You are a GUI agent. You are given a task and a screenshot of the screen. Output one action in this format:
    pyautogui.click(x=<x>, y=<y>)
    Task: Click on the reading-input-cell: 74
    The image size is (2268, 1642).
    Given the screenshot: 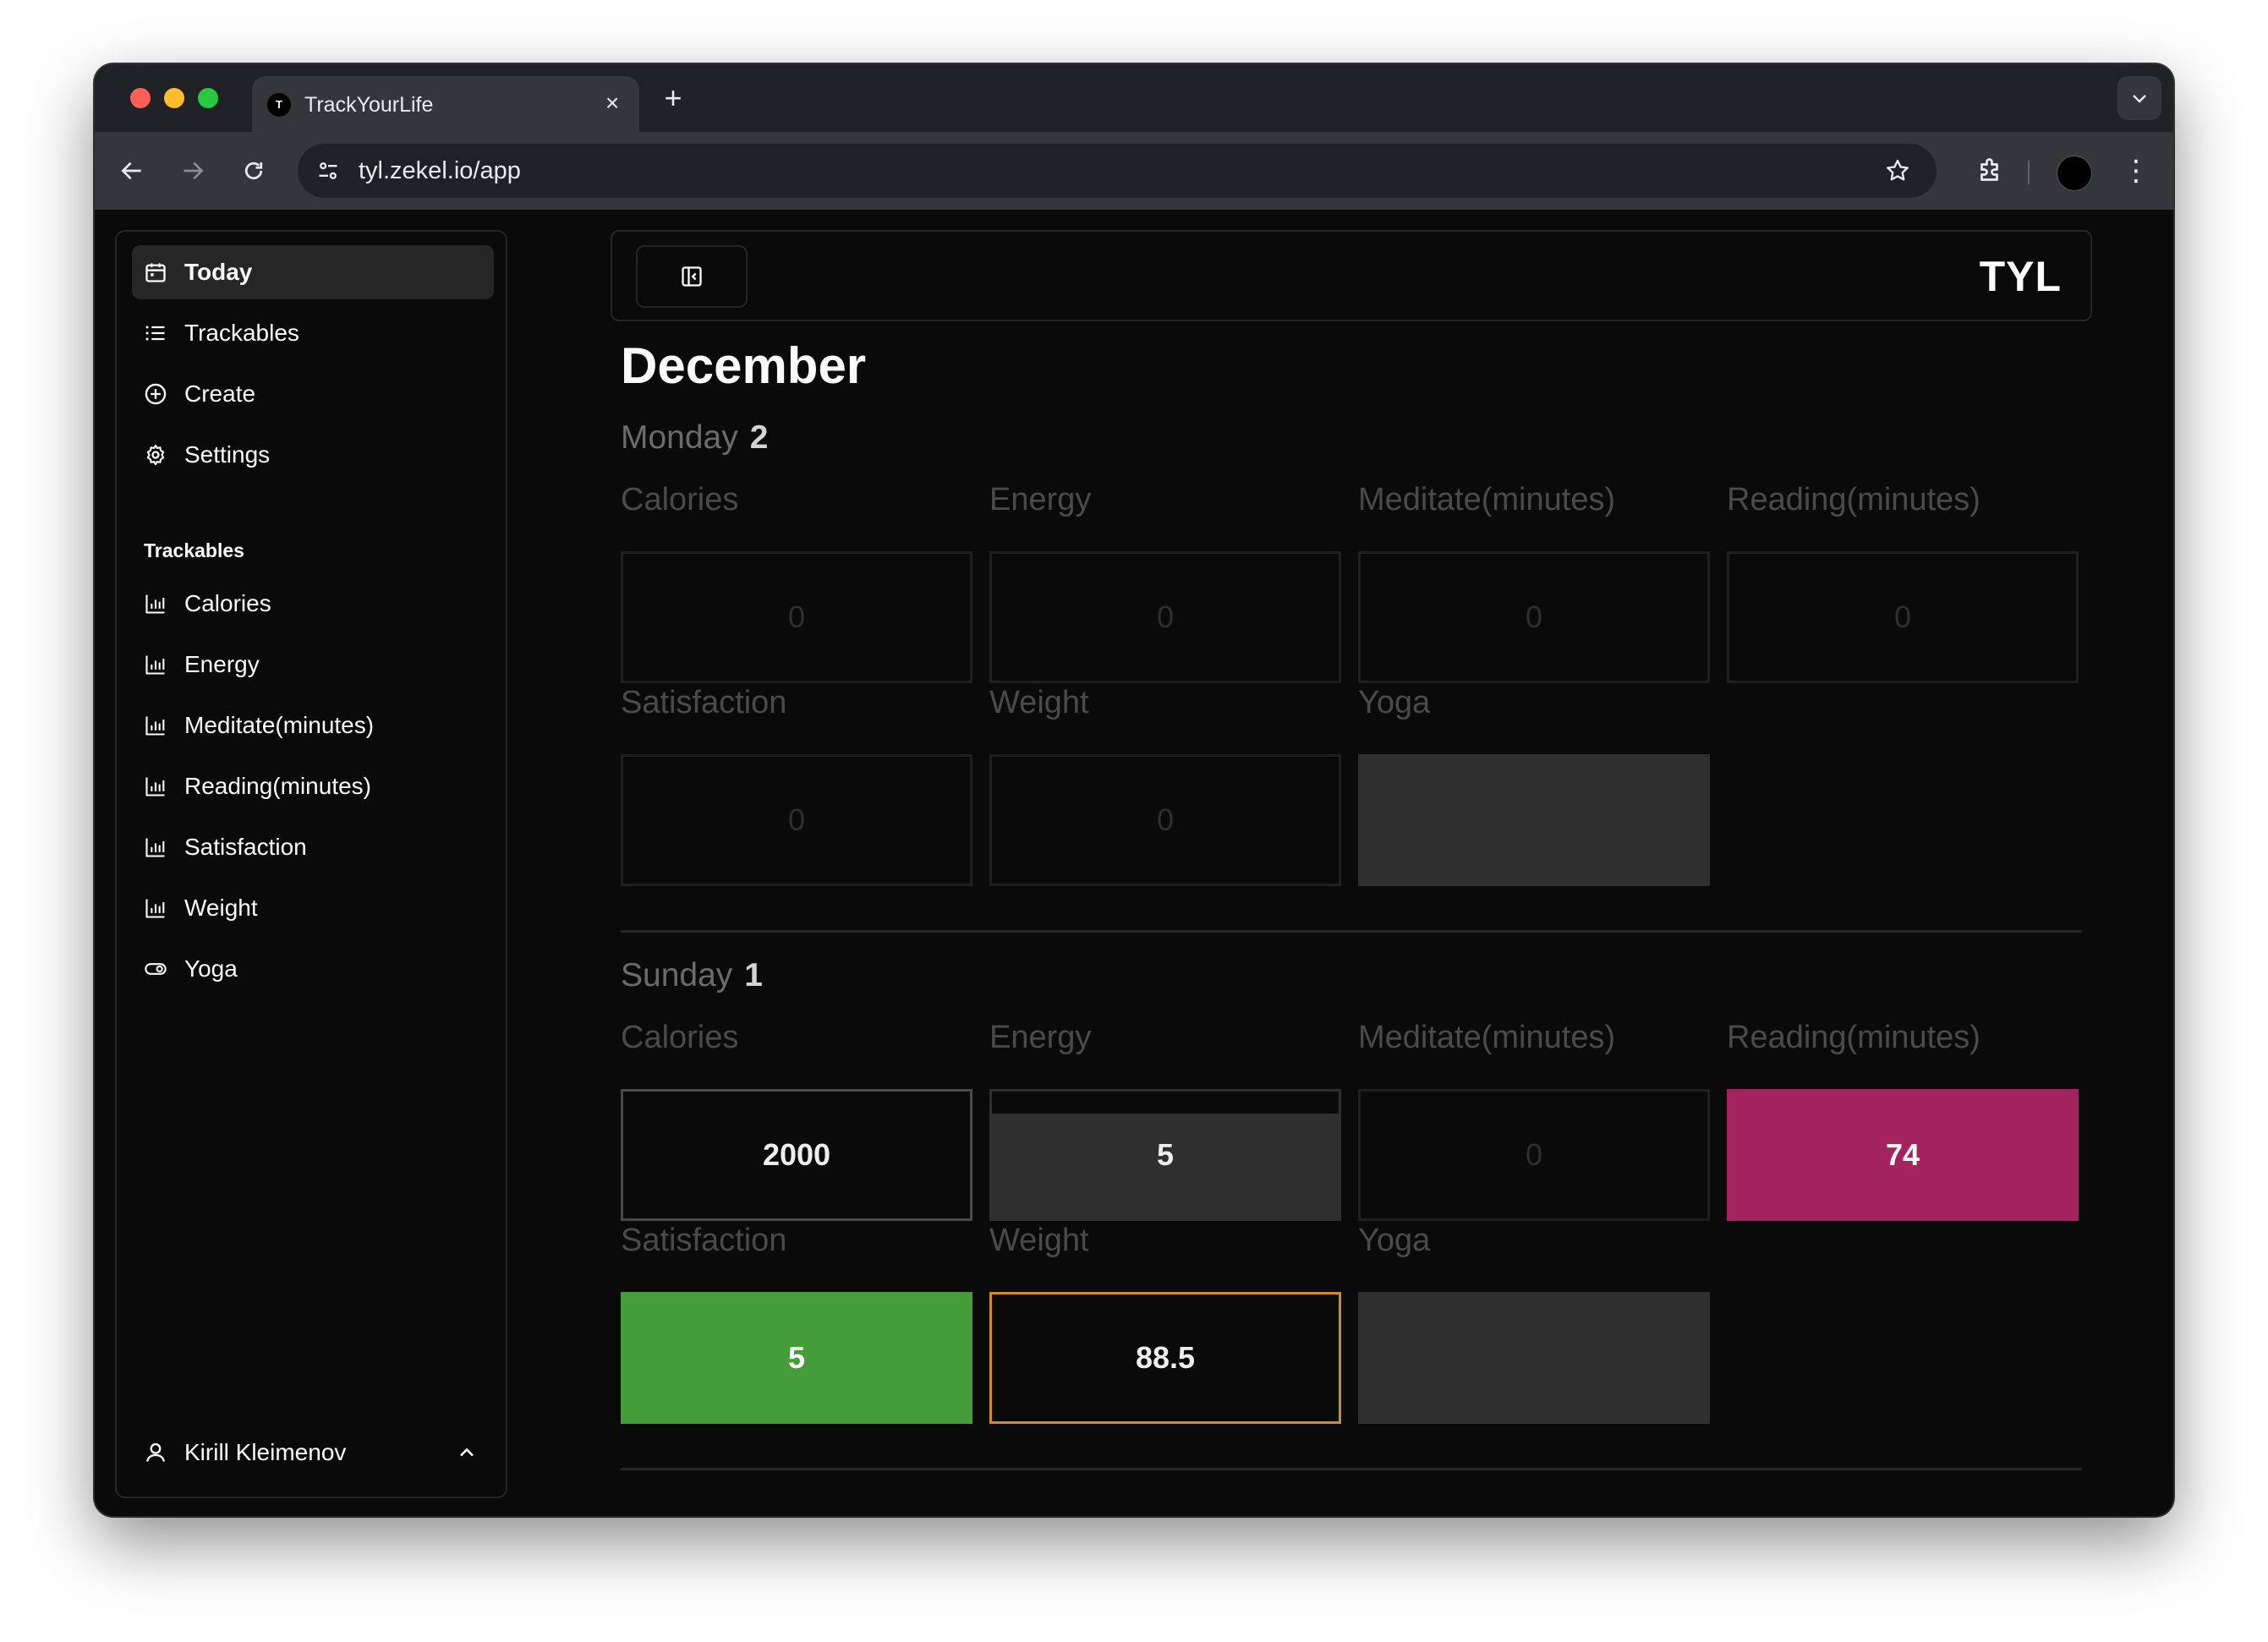 What is the action you would take?
    pyautogui.click(x=1903, y=1155)
    